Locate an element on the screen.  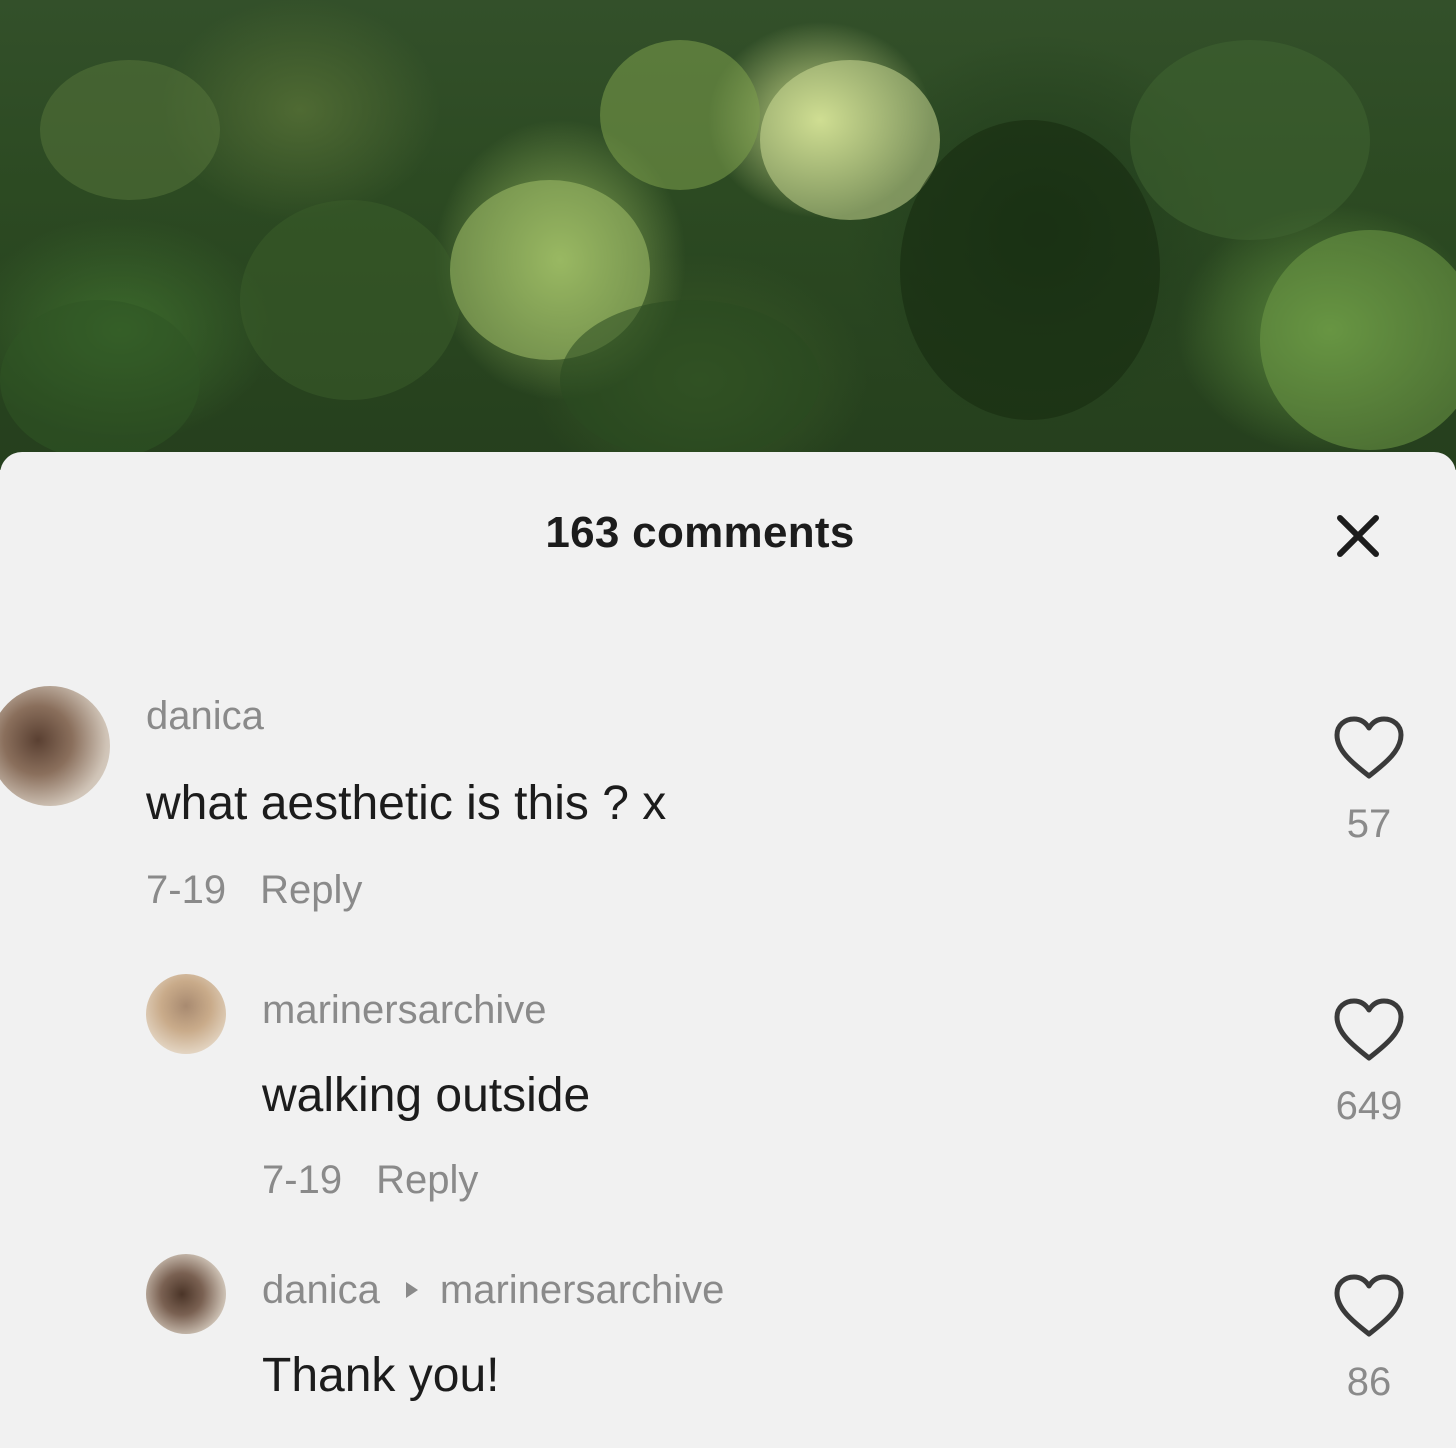
comment-text: walking outside is located at coordinates (426, 1095).